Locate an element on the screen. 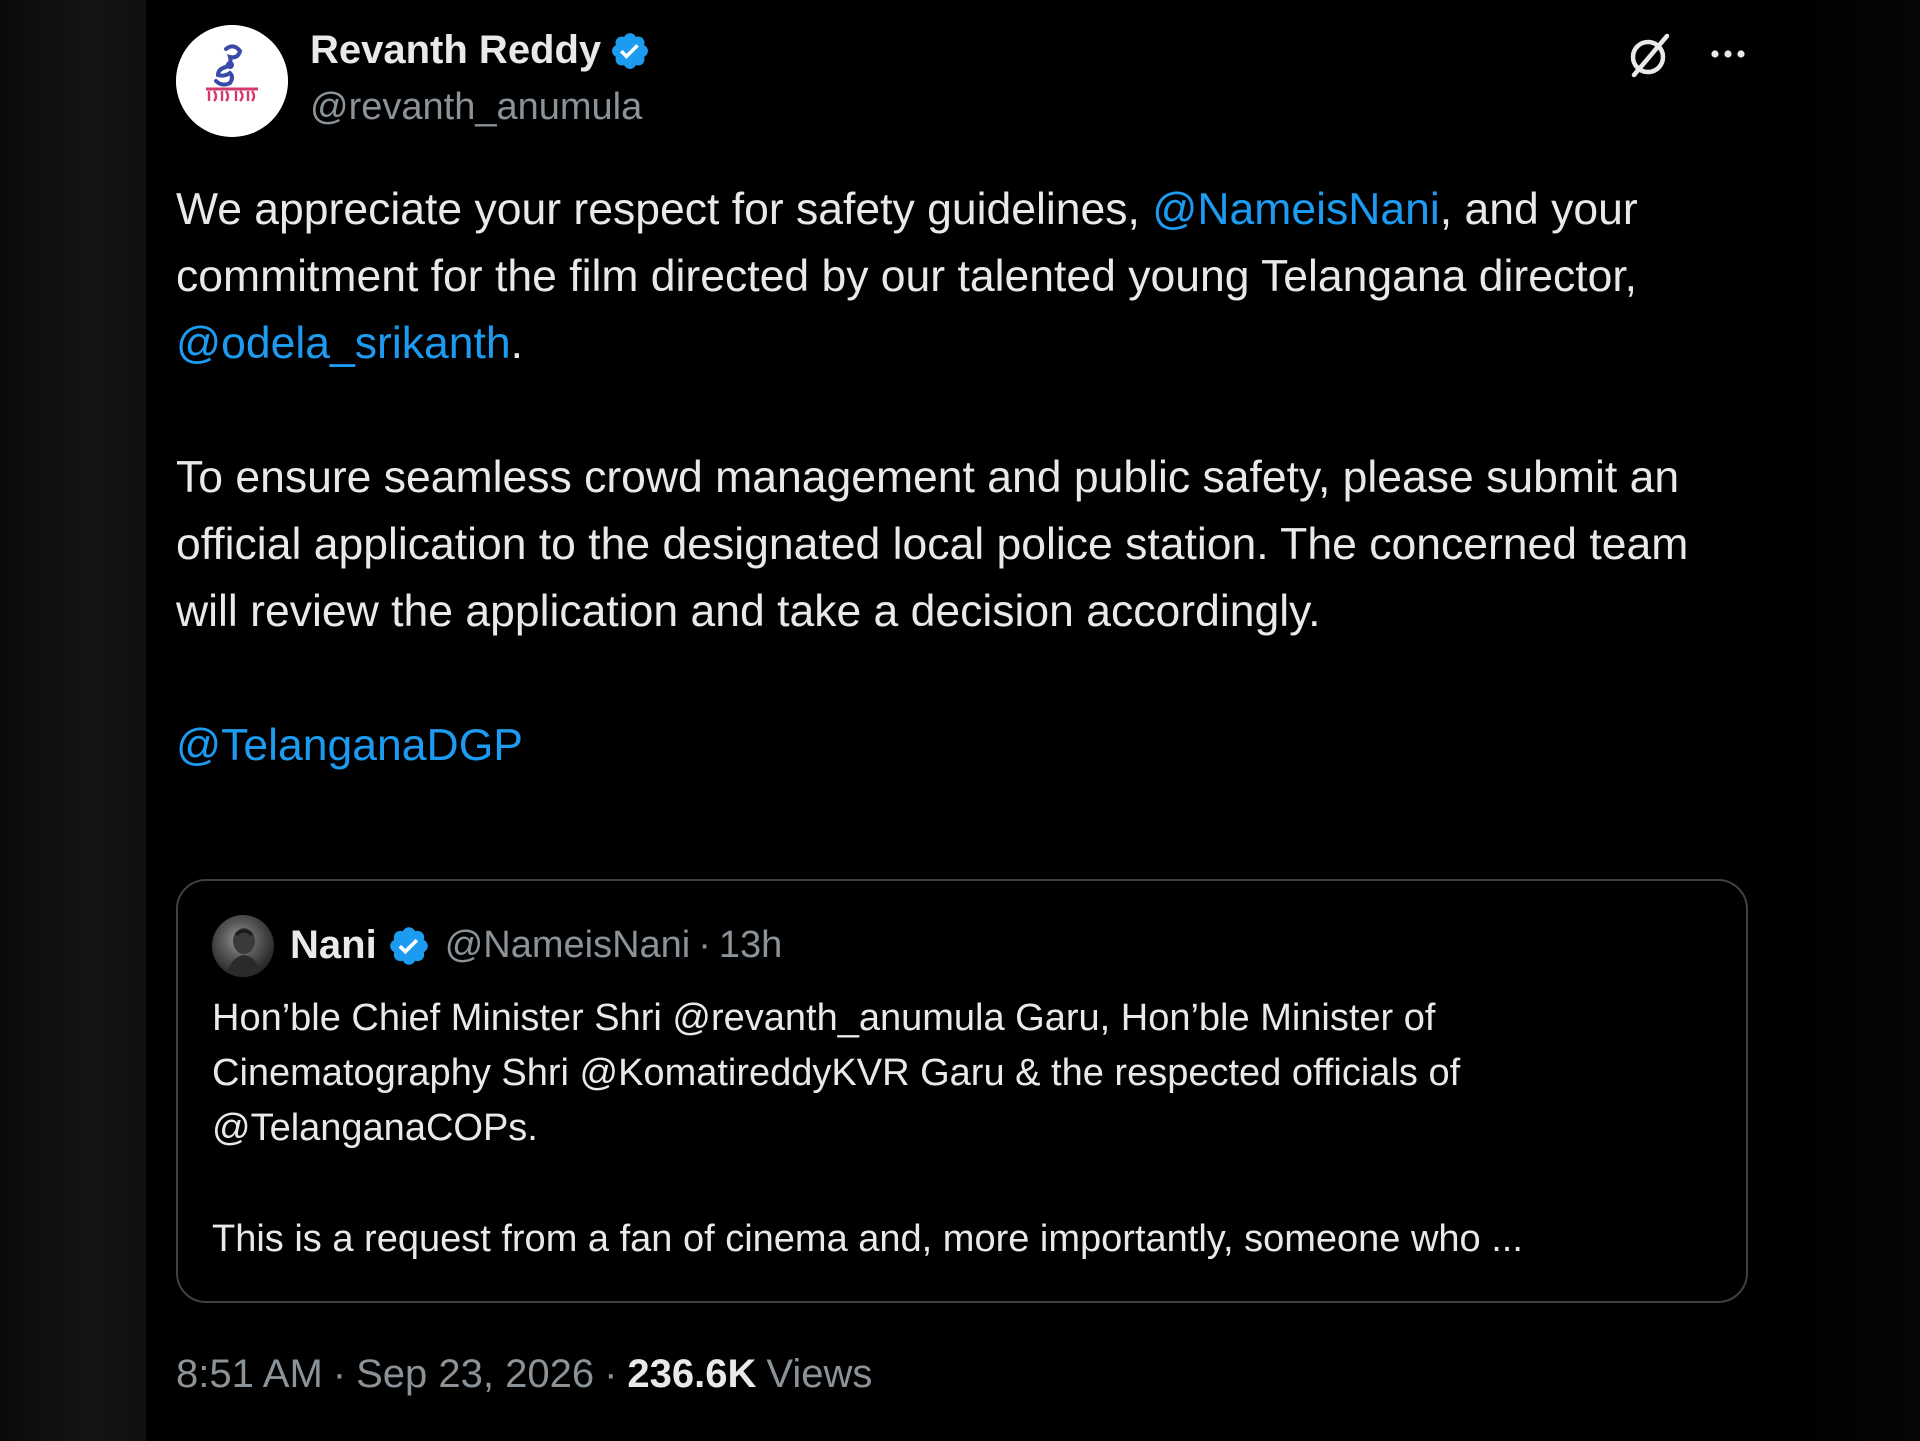 The image size is (1920, 1441). grok-icon is located at coordinates (1650, 56).